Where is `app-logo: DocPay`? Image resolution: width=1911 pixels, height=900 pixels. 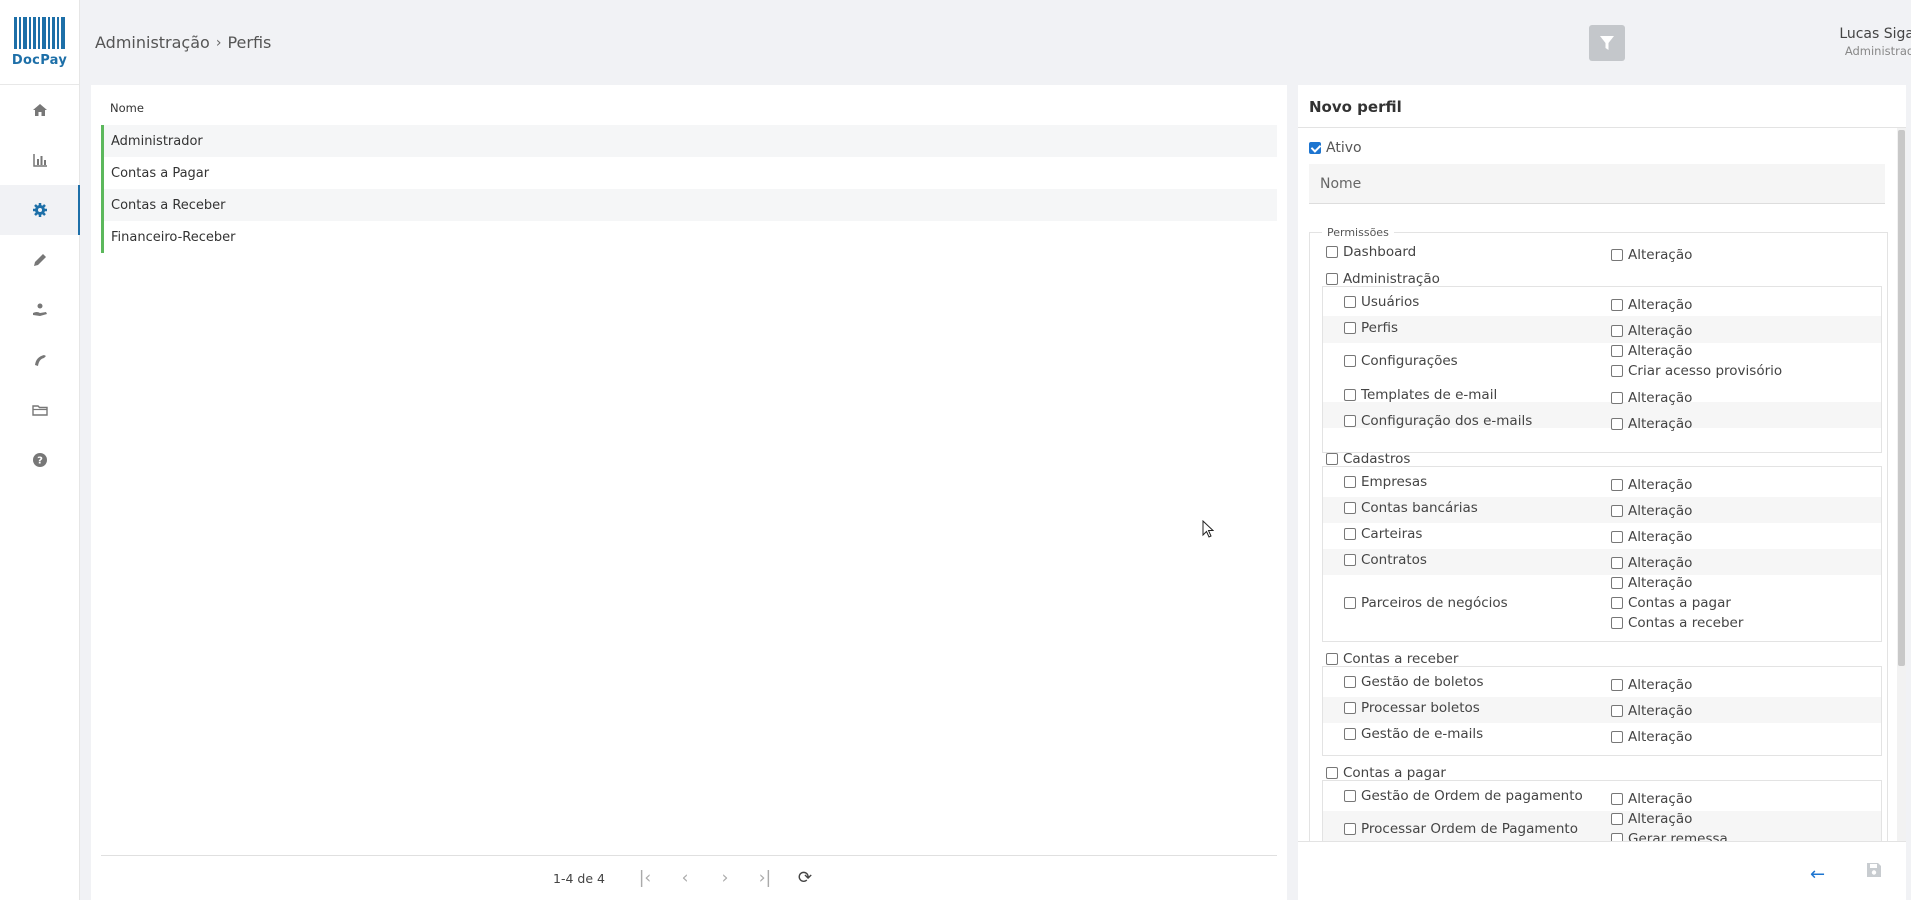
app-logo: DocPay is located at coordinates (39, 42).